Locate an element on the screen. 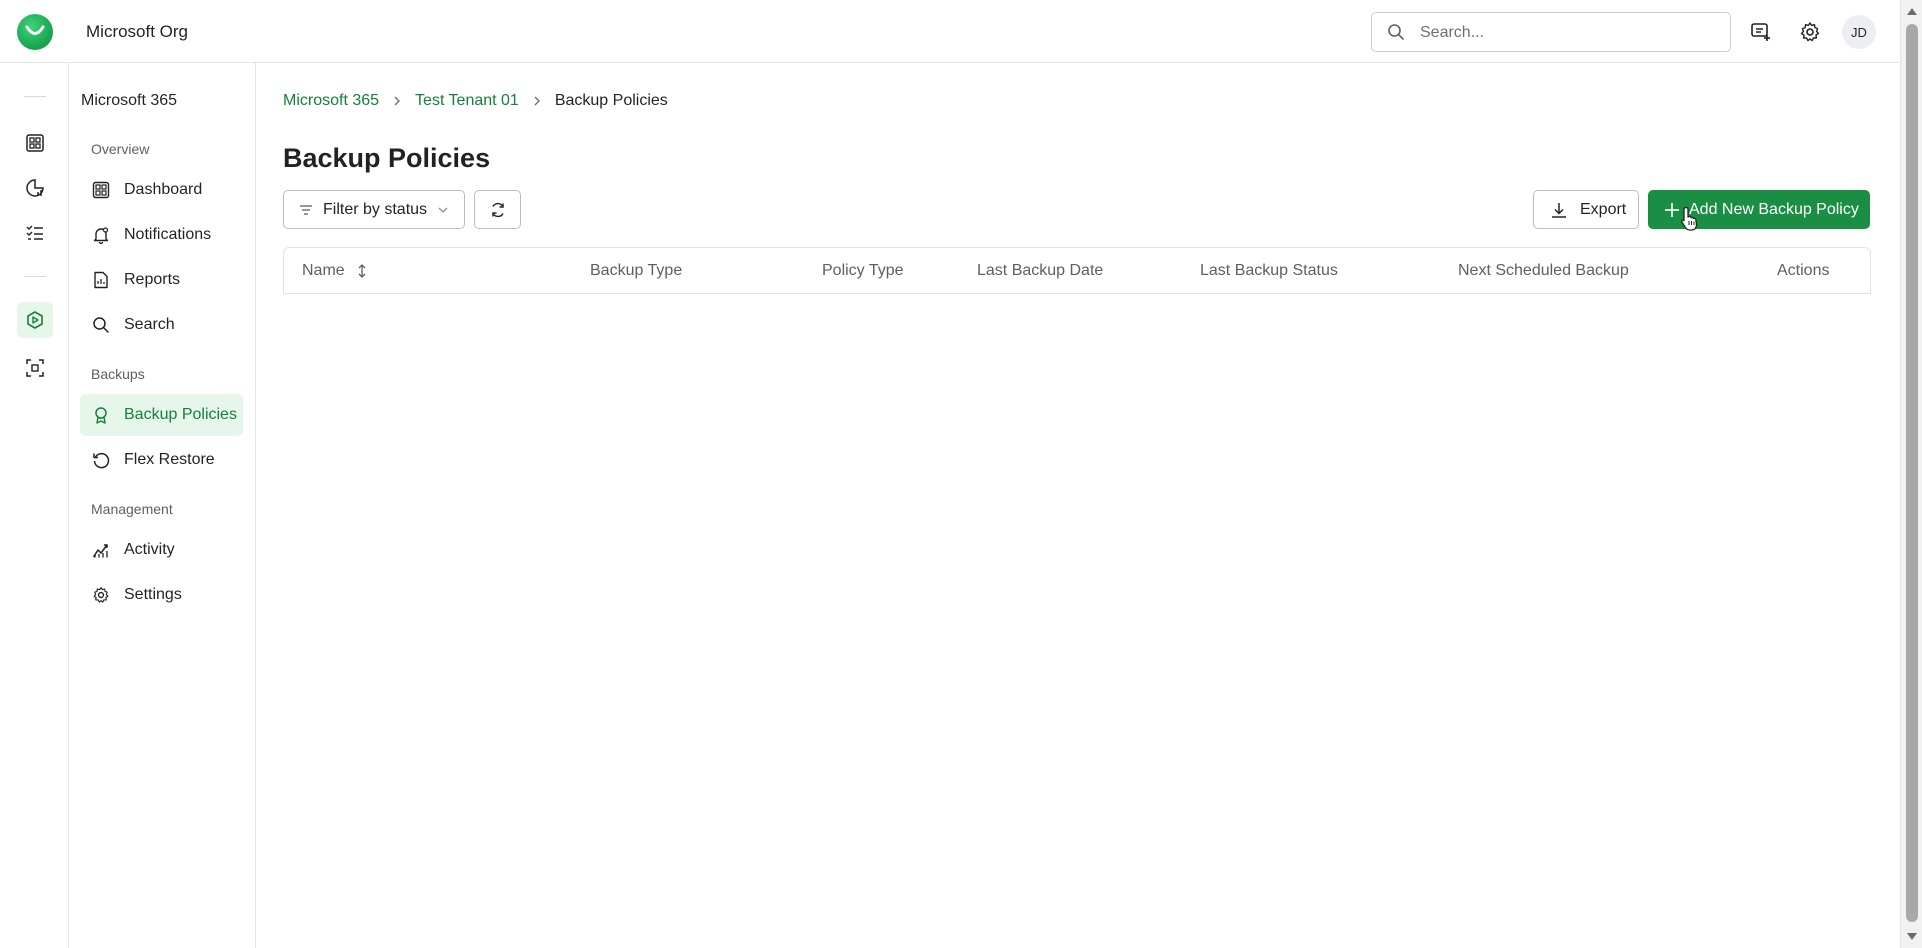 This screenshot has height=948, width=1922. top-bar: Microsoft Org JD is located at coordinates (950, 31).